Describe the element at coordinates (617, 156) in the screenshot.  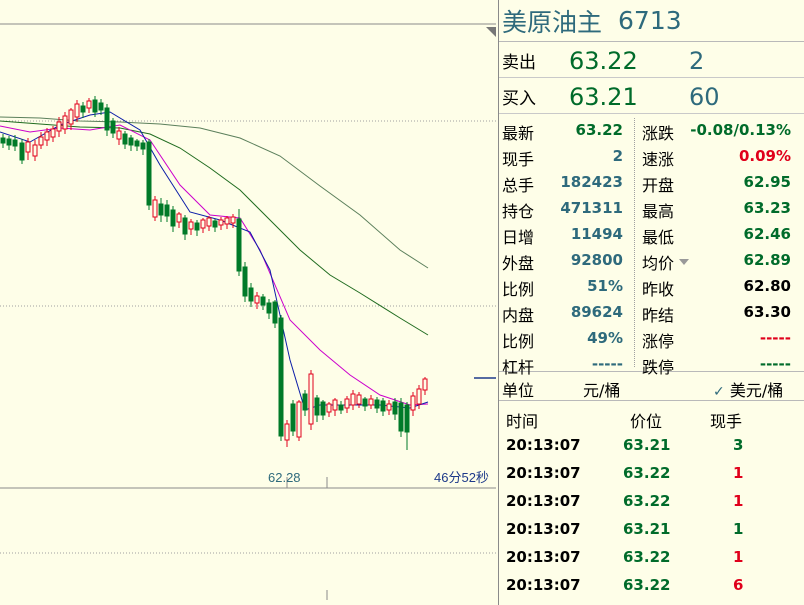
I see `stat-value: 2` at that location.